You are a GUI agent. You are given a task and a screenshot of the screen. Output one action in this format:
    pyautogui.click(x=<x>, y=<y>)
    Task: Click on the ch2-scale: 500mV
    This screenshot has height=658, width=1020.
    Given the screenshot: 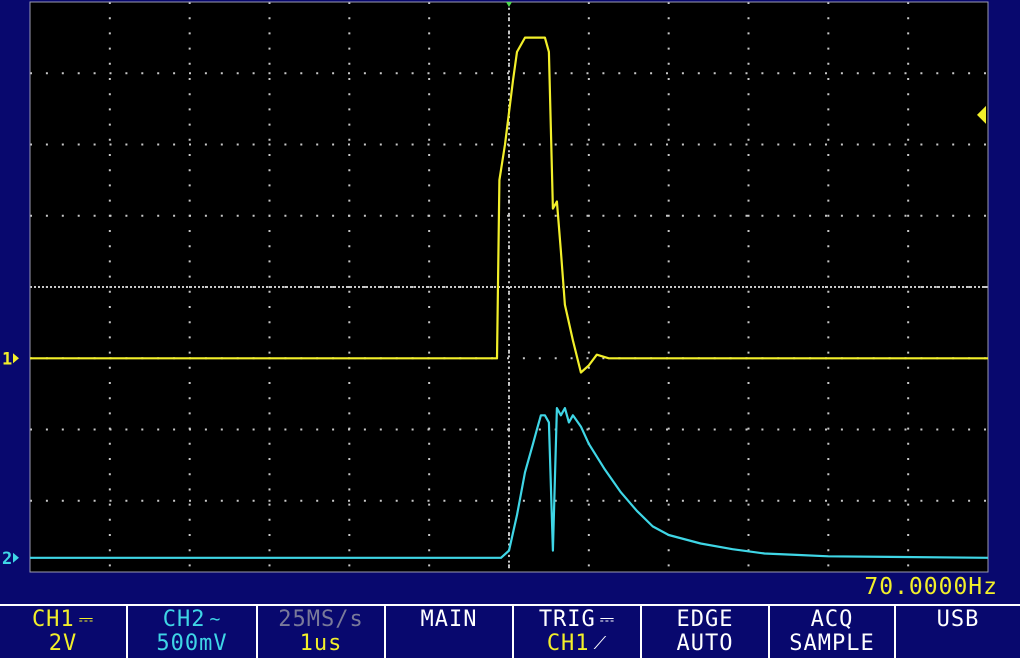 What is the action you would take?
    pyautogui.click(x=192, y=643)
    